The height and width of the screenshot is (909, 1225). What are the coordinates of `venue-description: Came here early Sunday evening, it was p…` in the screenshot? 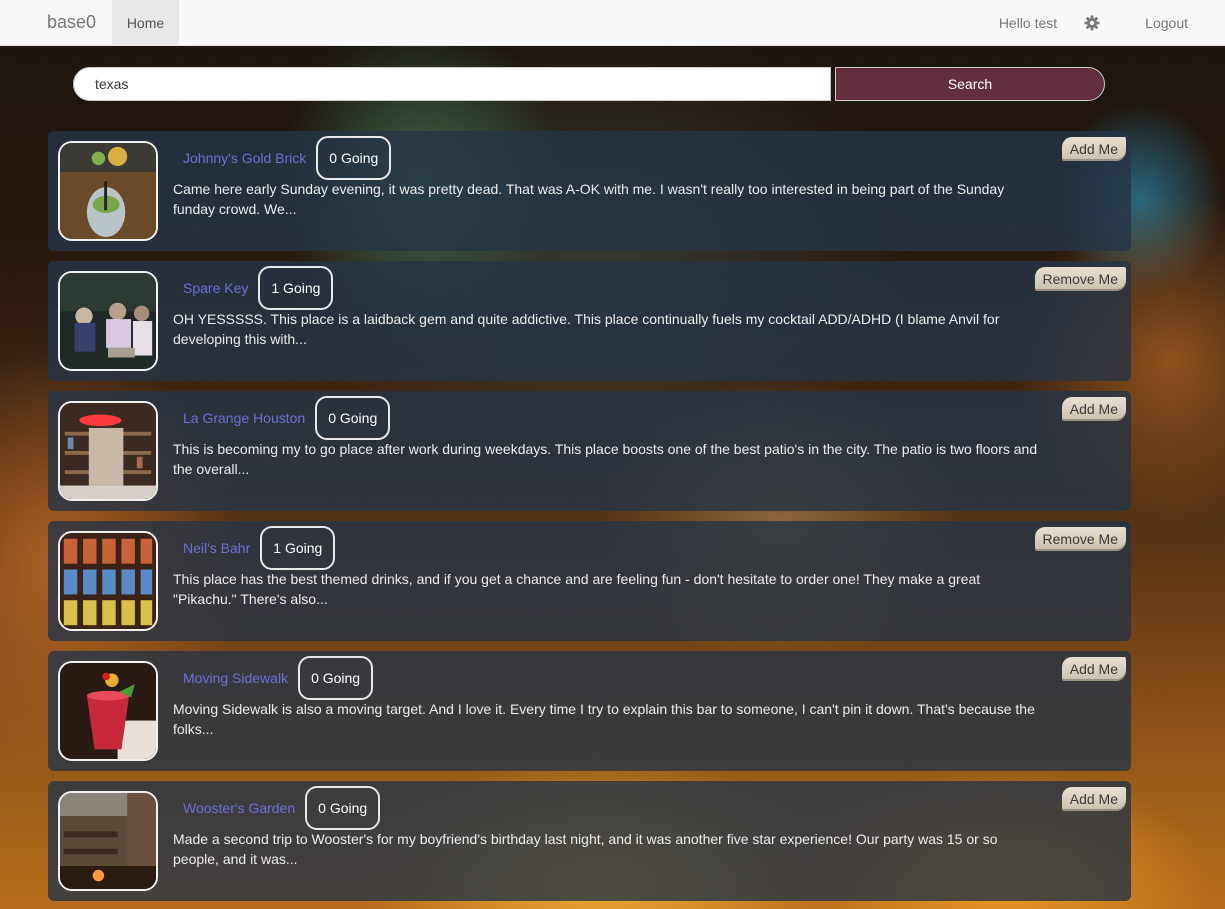 It's located at (589, 199).